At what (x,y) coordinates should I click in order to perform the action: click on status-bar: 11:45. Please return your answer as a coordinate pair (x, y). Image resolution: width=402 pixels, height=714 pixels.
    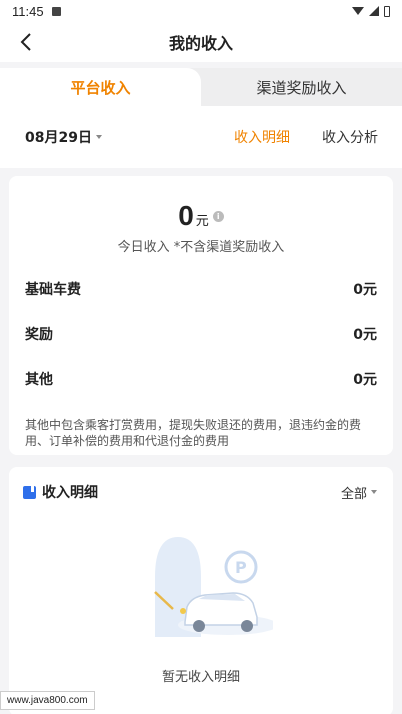
    Looking at the image, I should click on (201, 11).